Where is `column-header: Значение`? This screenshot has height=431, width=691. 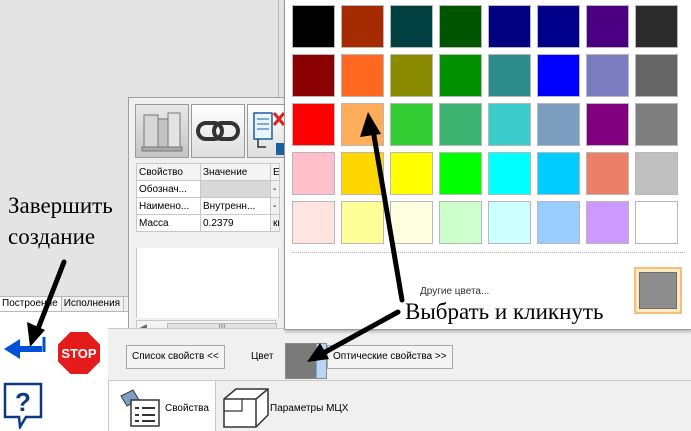 column-header: Значение is located at coordinates (235, 172).